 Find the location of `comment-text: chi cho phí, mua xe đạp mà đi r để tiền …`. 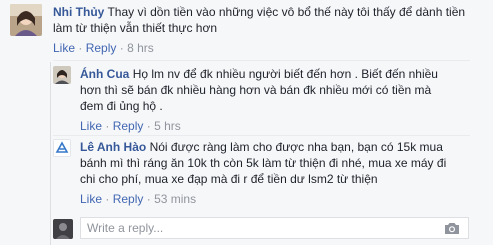

comment-text: chi cho phí, mua xe đạp mà đi r để tiền … is located at coordinates (229, 179).